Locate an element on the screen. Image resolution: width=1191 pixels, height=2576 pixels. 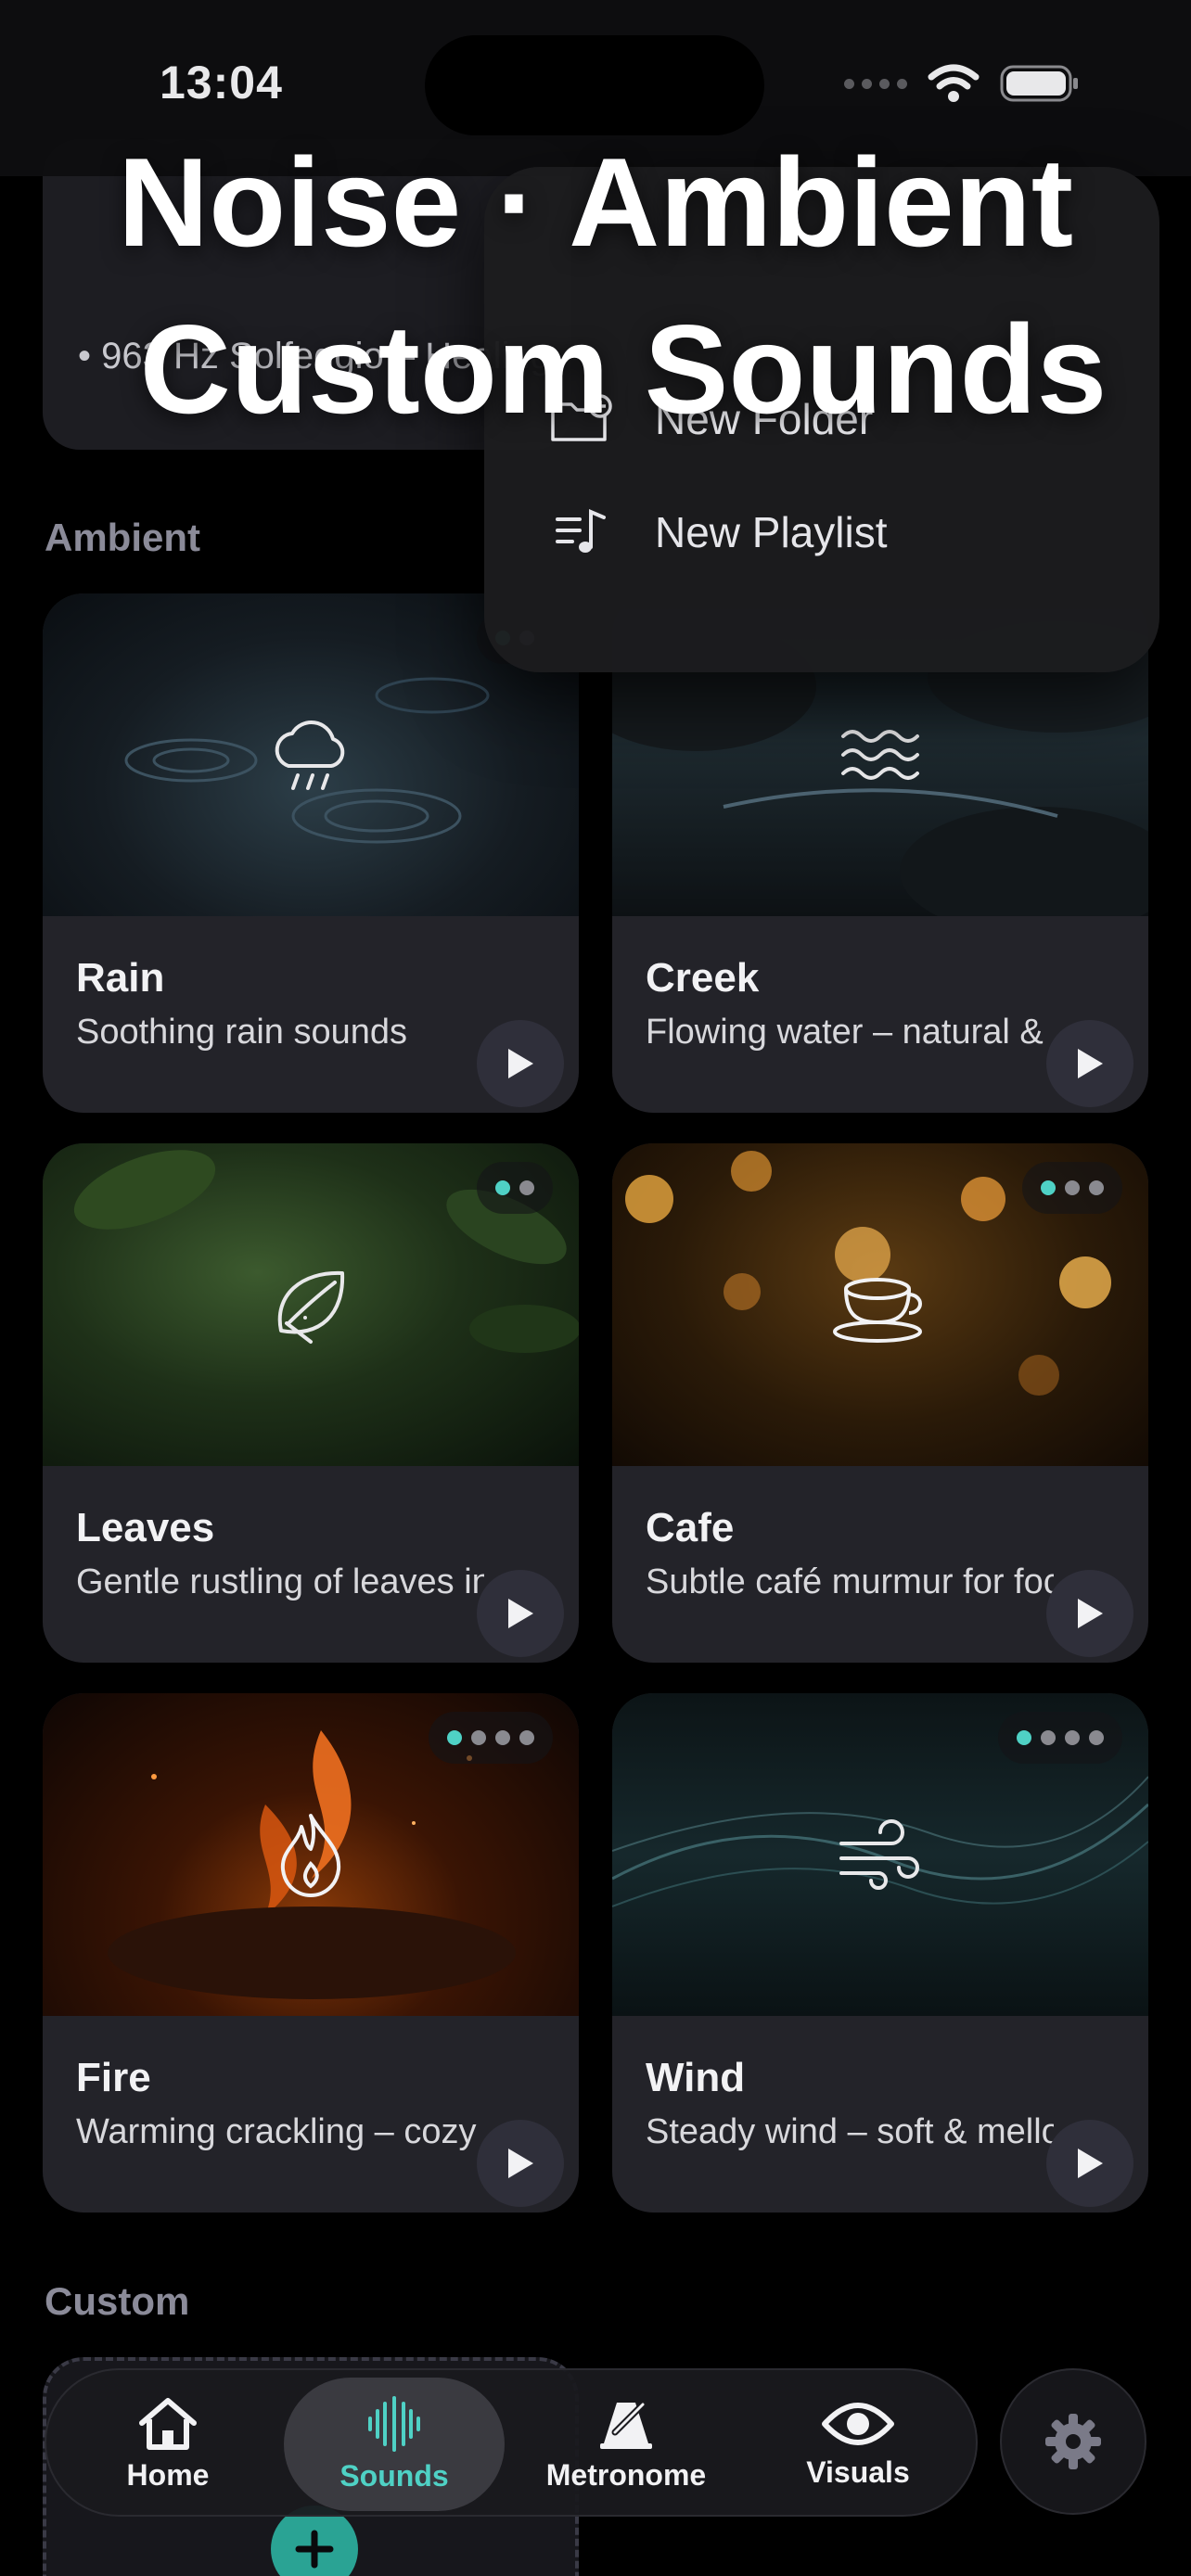
sound-name: Leaves is located at coordinates (145, 1527).